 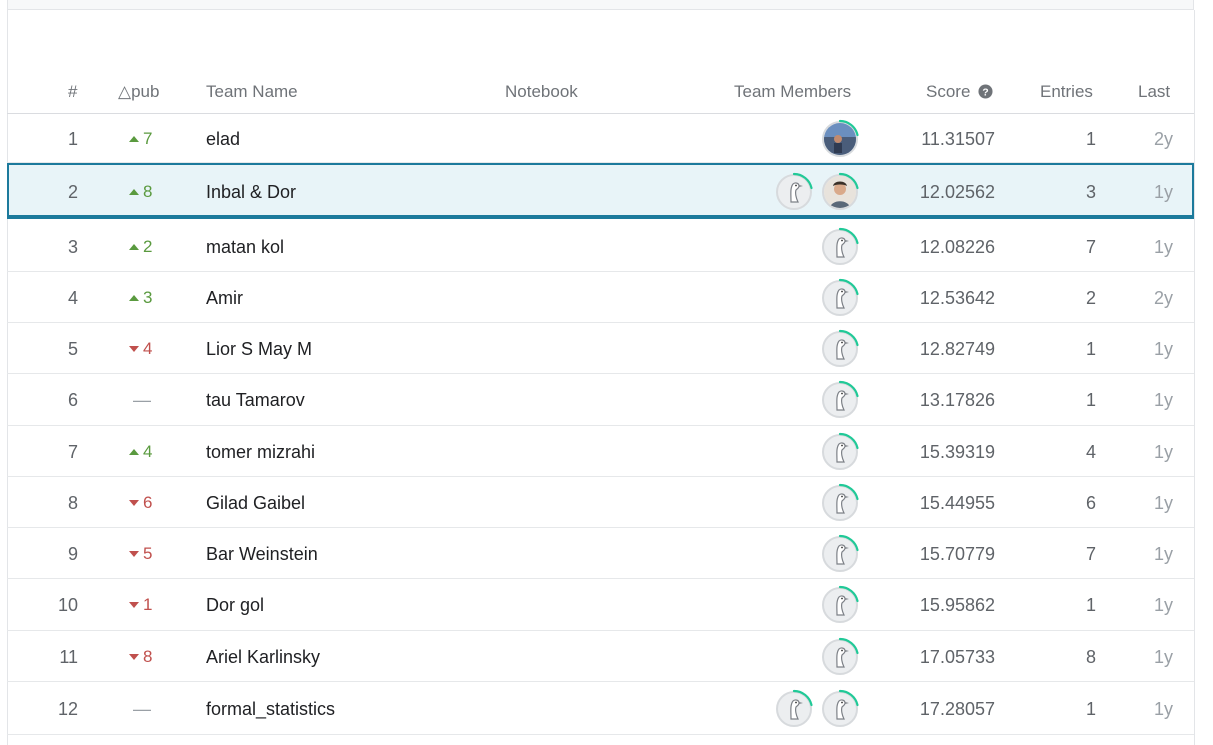 I want to click on entries-count: 2, so click(x=1090, y=298).